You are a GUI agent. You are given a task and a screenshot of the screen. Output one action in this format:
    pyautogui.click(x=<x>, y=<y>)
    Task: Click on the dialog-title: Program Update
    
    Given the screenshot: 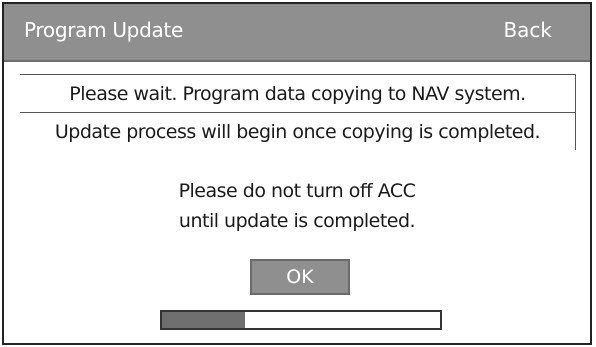 What is the action you would take?
    pyautogui.click(x=103, y=30)
    